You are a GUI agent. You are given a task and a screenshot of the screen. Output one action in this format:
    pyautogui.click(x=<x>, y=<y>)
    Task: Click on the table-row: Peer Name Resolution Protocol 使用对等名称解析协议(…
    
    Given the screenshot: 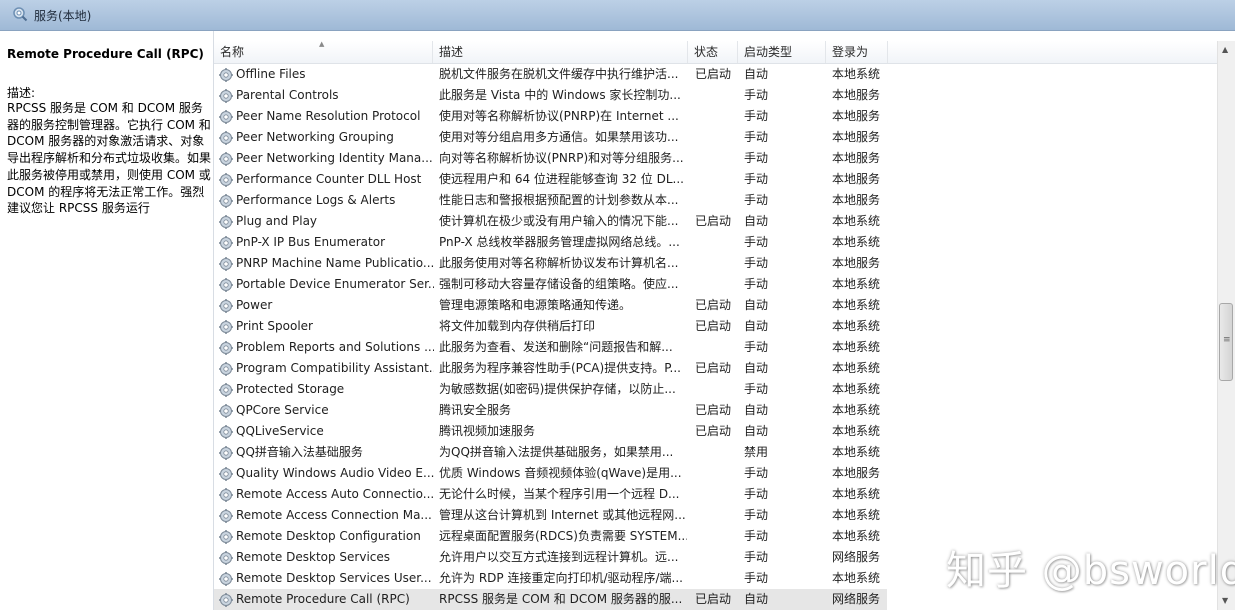 What is the action you would take?
    pyautogui.click(x=715, y=116)
    